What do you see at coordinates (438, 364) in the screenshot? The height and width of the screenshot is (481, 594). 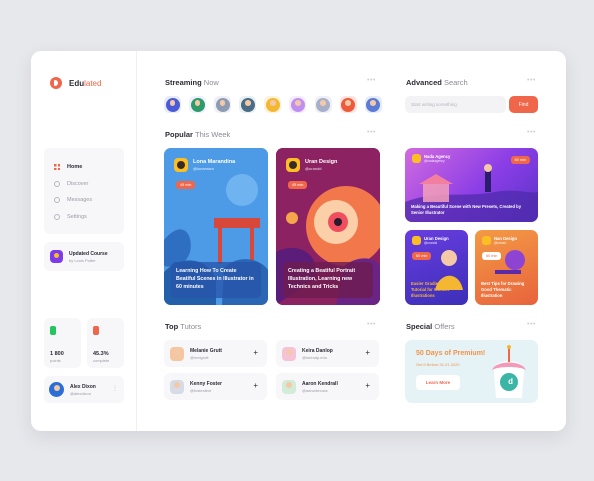 I see `offer-subtext: Get it Before 01.01.2020` at bounding box center [438, 364].